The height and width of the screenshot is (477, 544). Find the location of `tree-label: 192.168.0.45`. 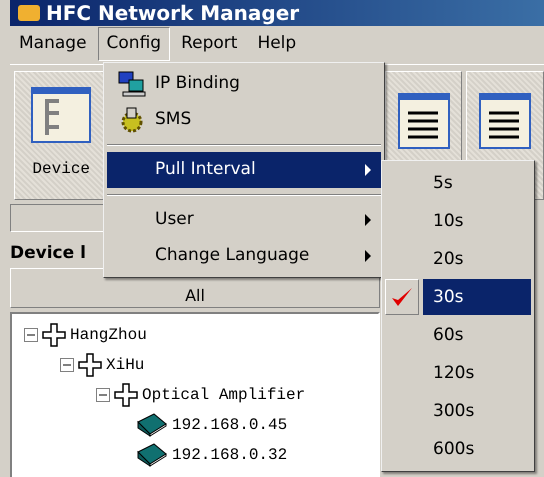

tree-label: 192.168.0.45 is located at coordinates (230, 425).